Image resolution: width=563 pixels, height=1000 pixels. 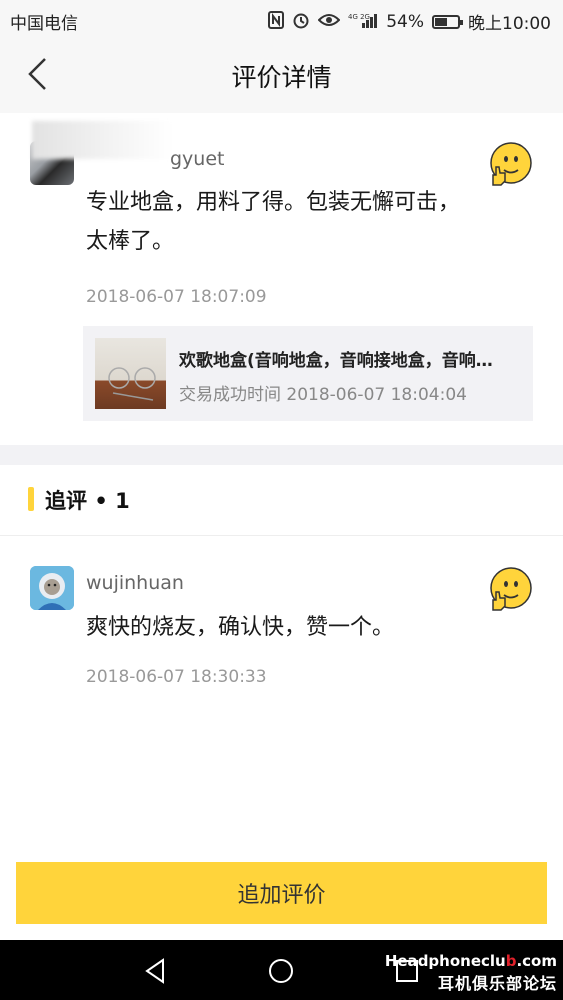 I want to click on add-review-button: 追加评价, so click(x=281, y=893).